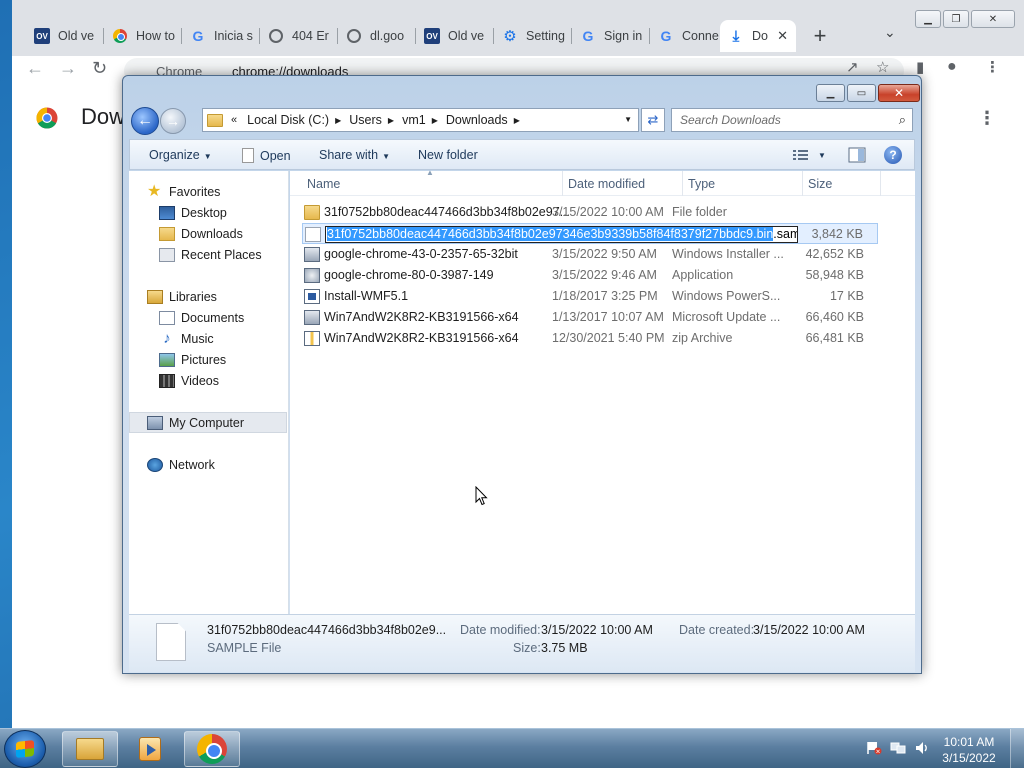 Image resolution: width=1024 pixels, height=768 pixels. What do you see at coordinates (414, 120) in the screenshot?
I see `breadcrumb-vm1: vm1` at bounding box center [414, 120].